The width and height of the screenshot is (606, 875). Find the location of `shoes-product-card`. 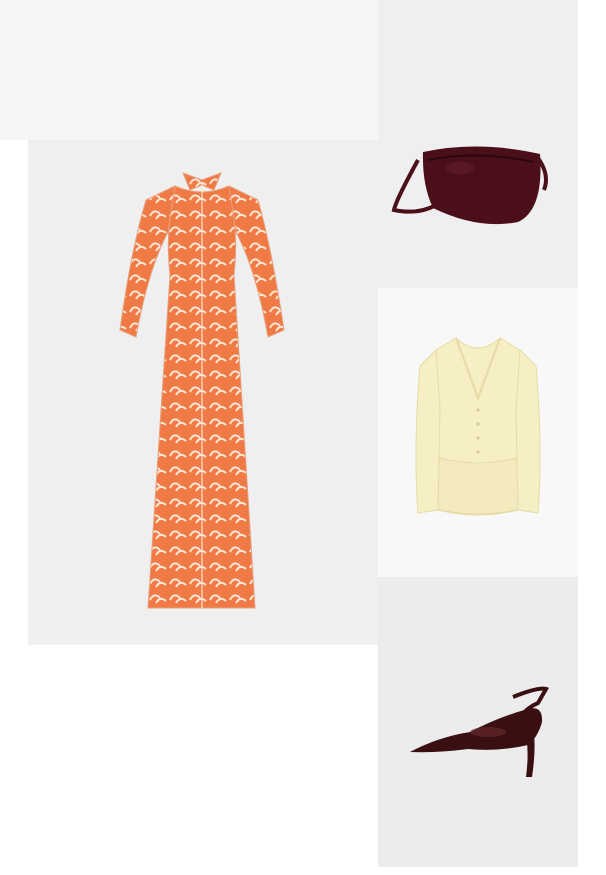

shoes-product-card is located at coordinates (478, 722).